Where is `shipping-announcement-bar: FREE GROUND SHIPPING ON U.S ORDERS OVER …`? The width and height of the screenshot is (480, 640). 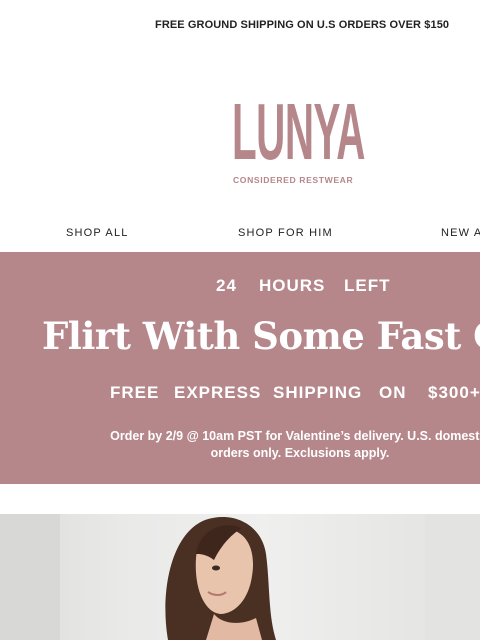 shipping-announcement-bar: FREE GROUND SHIPPING ON U.S ORDERS OVER … is located at coordinates (240, 26).